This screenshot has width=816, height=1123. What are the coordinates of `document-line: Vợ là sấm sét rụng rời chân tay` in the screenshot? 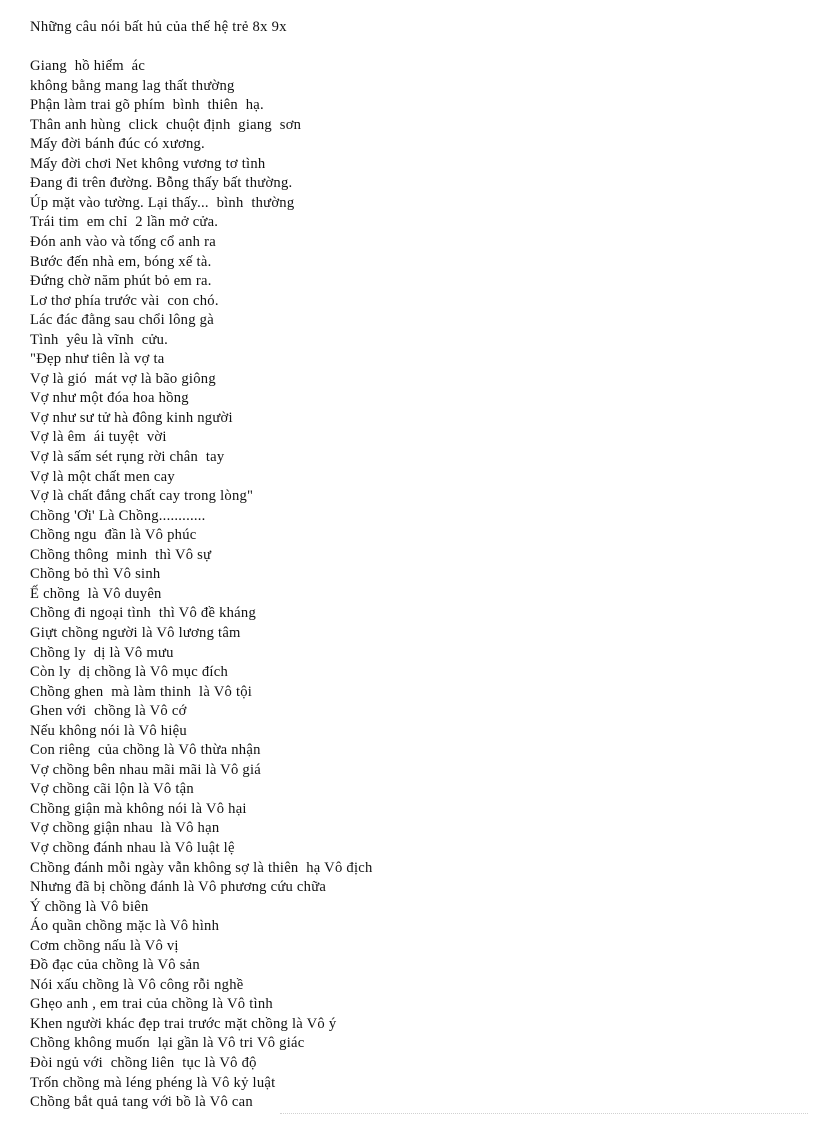 It's located at (127, 457).